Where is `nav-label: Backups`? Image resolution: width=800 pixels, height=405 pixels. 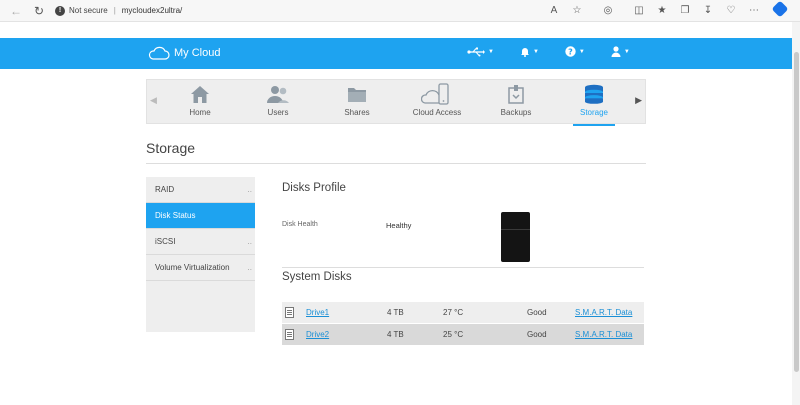 nav-label: Backups is located at coordinates (516, 112).